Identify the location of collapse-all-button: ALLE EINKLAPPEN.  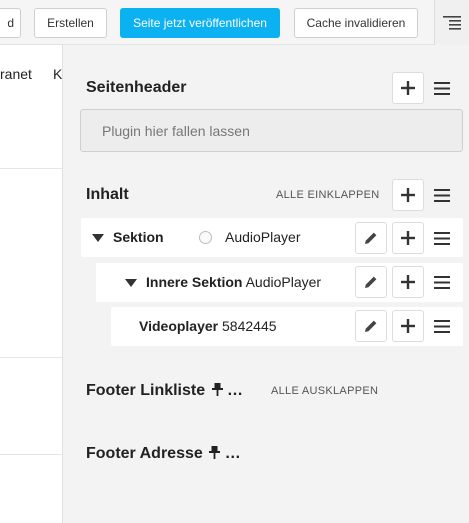
(328, 195).